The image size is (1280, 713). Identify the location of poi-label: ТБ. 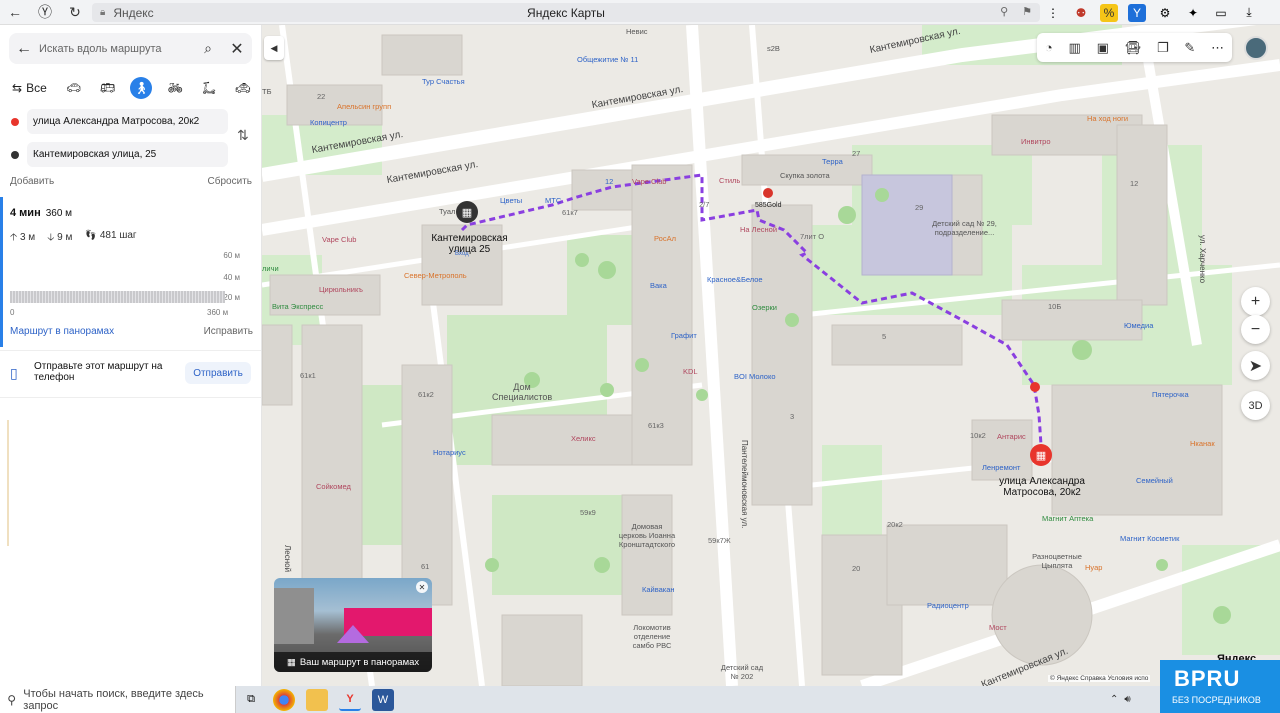
(267, 91).